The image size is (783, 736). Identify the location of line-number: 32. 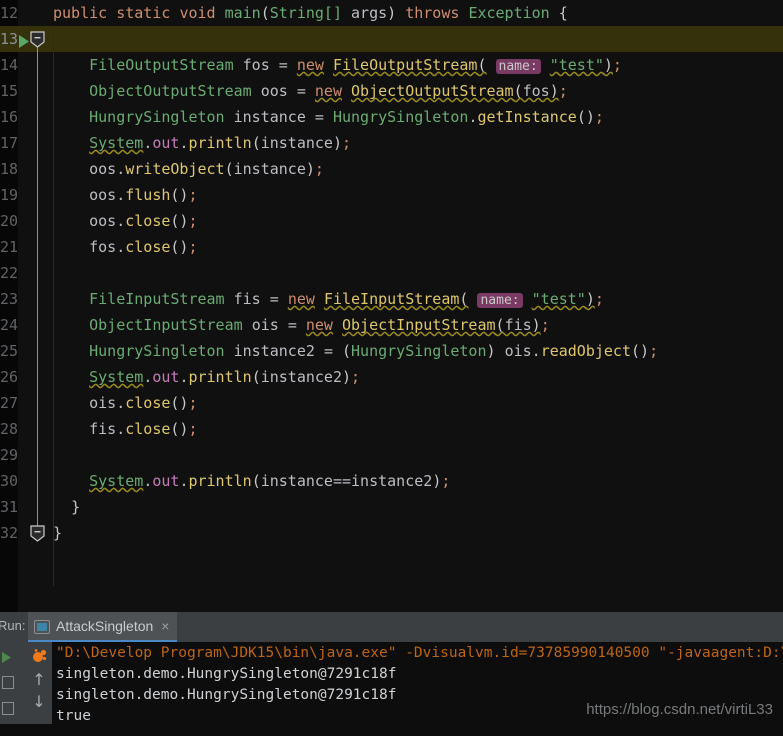
(9, 533).